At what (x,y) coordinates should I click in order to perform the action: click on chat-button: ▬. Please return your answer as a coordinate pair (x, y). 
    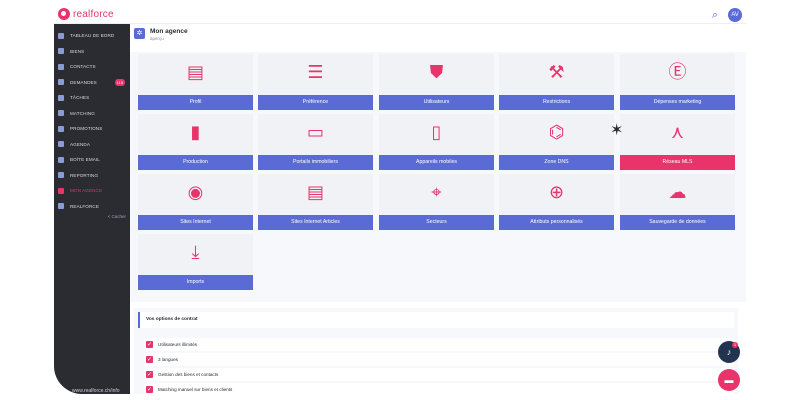
    Looking at the image, I should click on (729, 380).